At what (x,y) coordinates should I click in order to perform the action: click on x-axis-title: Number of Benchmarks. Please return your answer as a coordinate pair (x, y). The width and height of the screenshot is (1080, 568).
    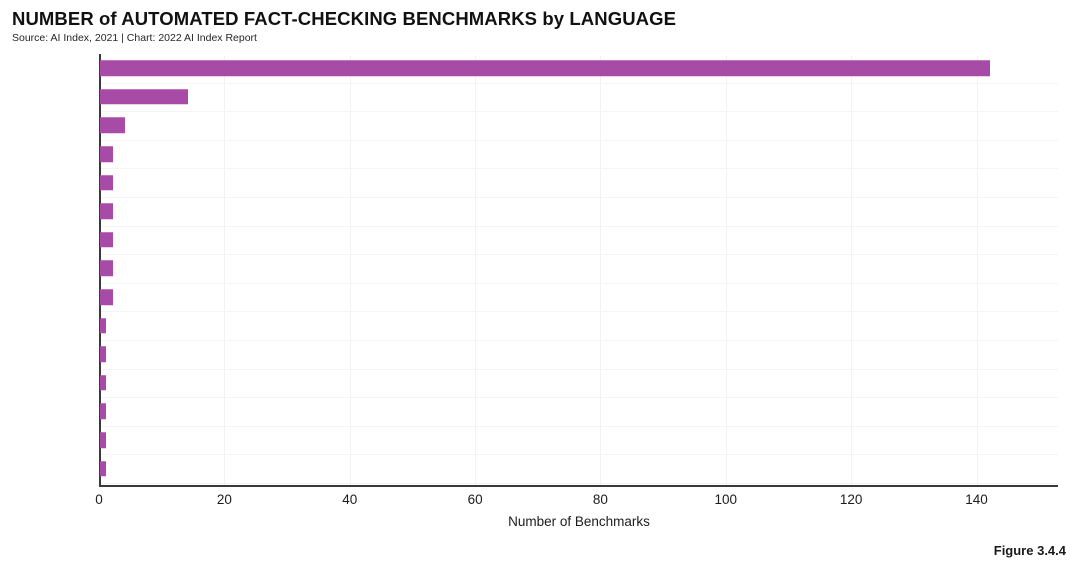
    Looking at the image, I should click on (540, 521).